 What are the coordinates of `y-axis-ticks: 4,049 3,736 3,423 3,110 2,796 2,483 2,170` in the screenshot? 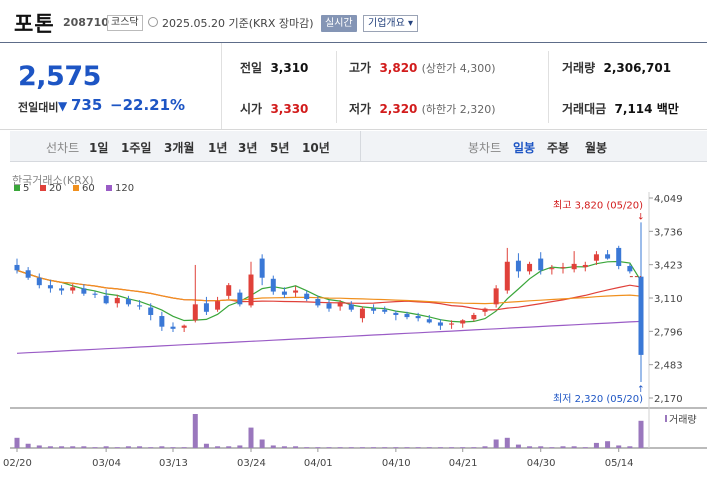 It's located at (666, 299).